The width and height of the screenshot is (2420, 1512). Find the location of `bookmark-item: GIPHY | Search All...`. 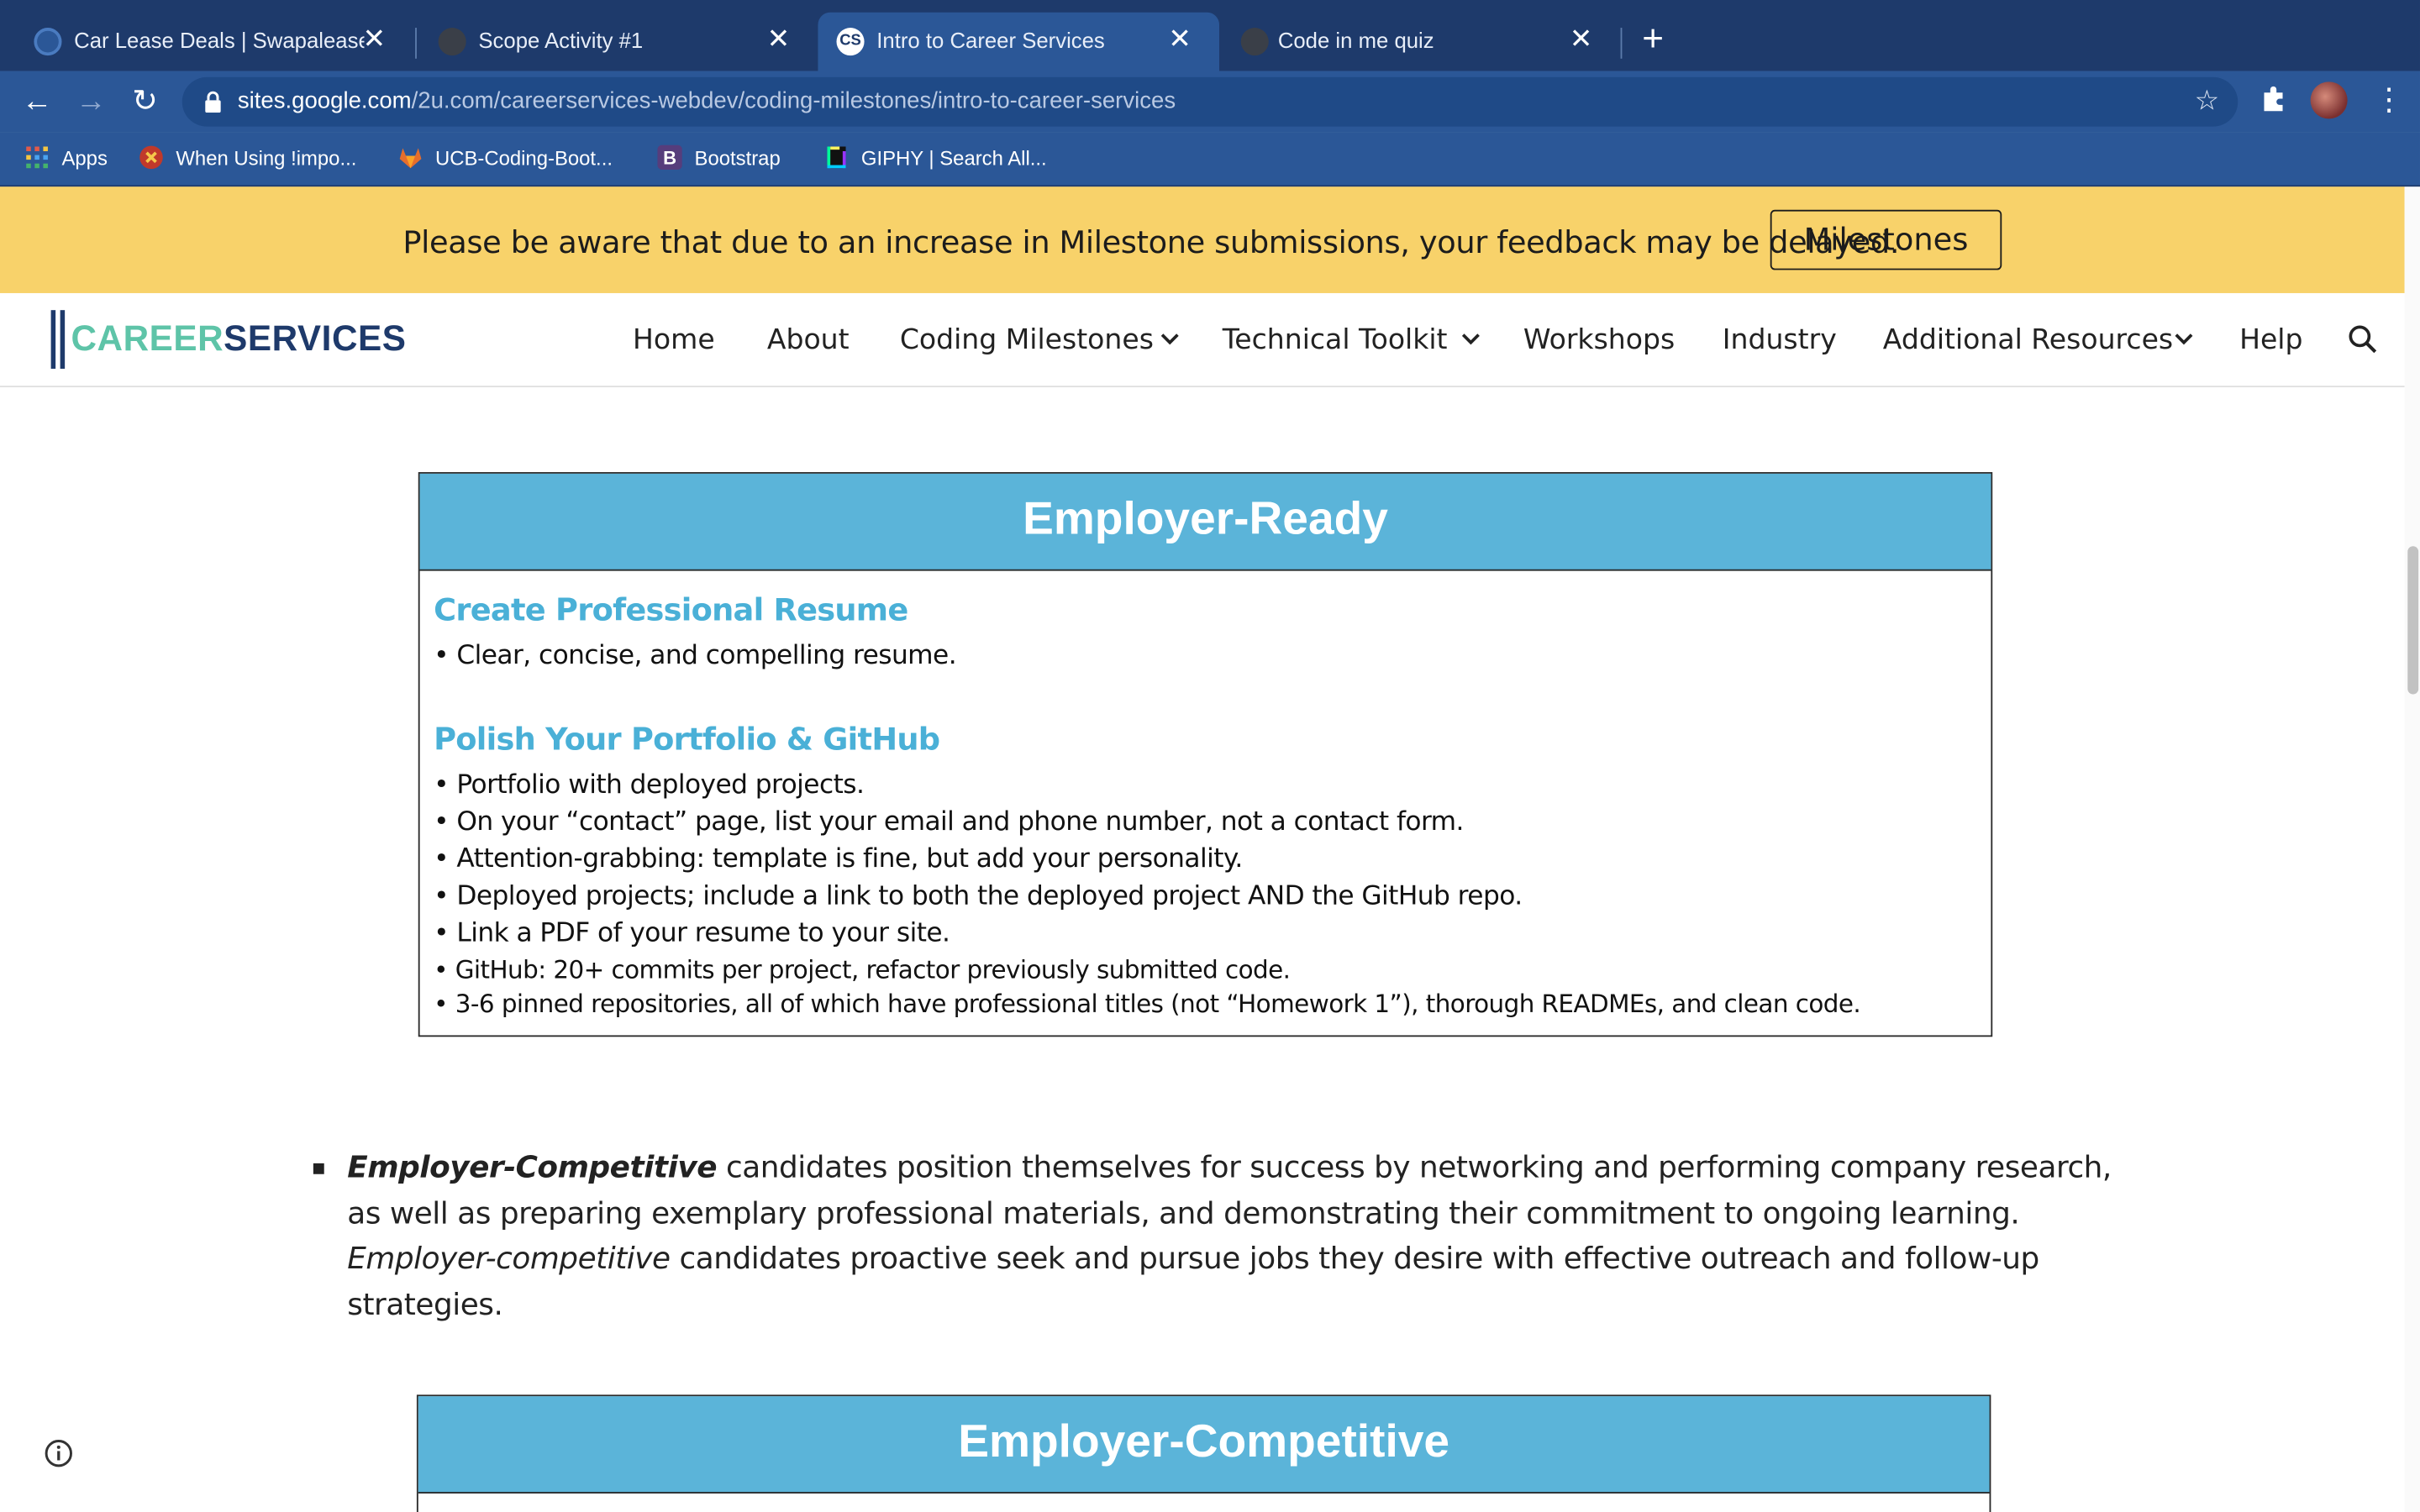

bookmark-item: GIPHY | Search All... is located at coordinates (935, 157).